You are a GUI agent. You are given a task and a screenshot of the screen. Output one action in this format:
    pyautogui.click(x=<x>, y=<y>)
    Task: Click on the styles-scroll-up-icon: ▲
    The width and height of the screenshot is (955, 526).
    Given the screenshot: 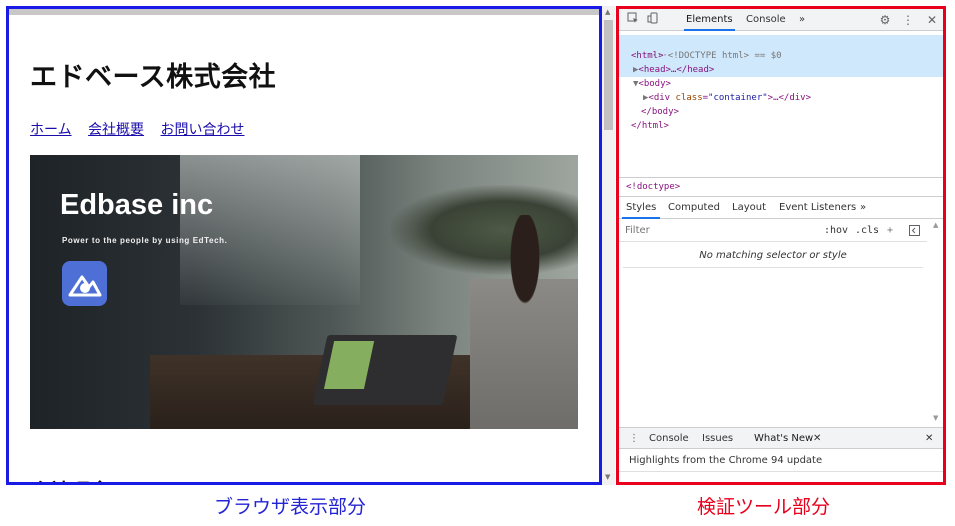 What is the action you would take?
    pyautogui.click(x=935, y=225)
    